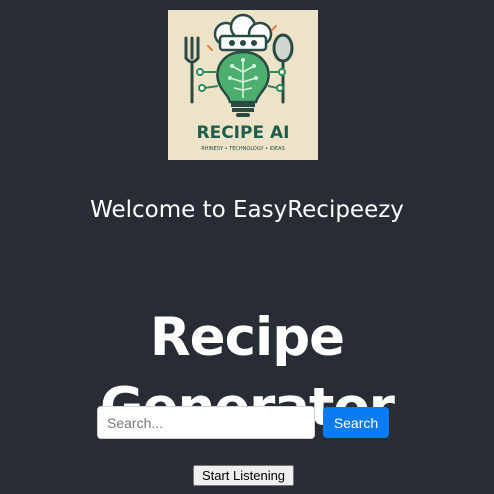 Image resolution: width=494 pixels, height=494 pixels. I want to click on search-button: Search, so click(356, 422).